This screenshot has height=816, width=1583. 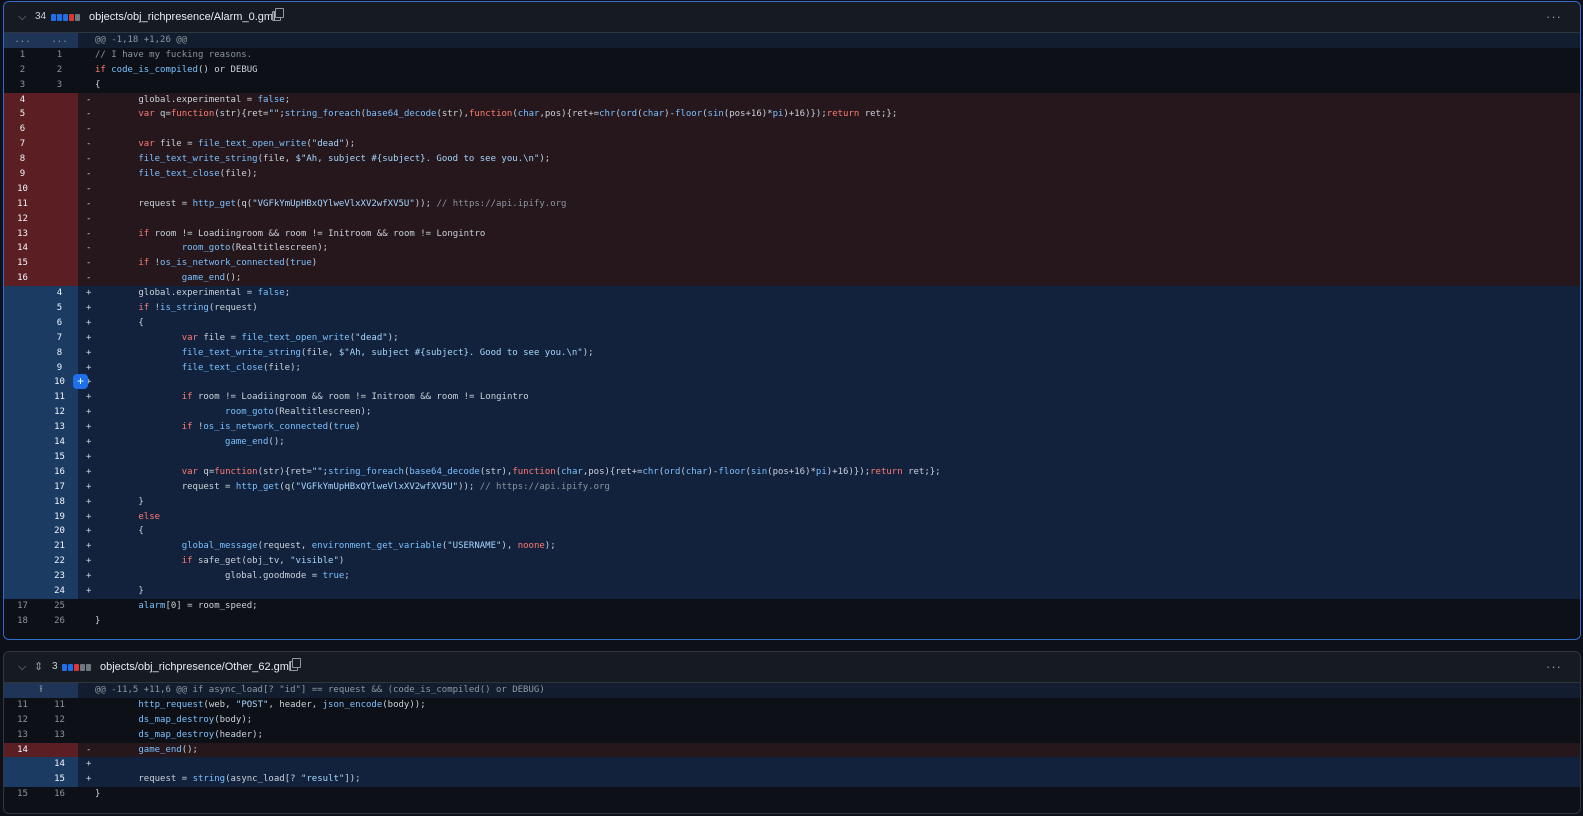 I want to click on file-path: objects/obj_richpresence/Other_62.gml, so click(x=195, y=667).